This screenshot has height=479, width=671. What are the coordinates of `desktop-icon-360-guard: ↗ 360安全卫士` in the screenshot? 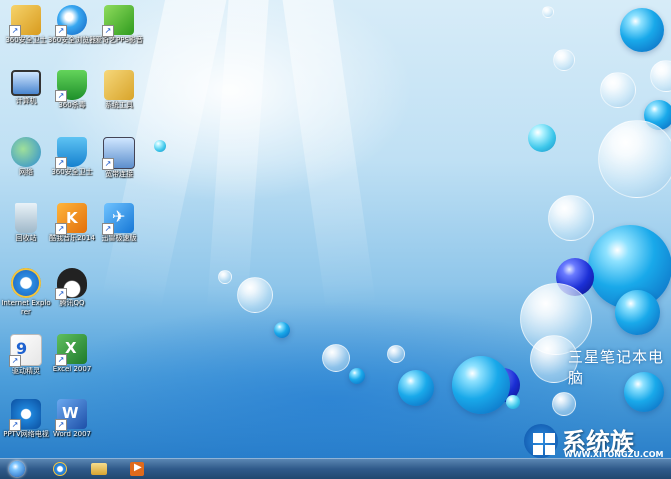 It's located at (72, 157).